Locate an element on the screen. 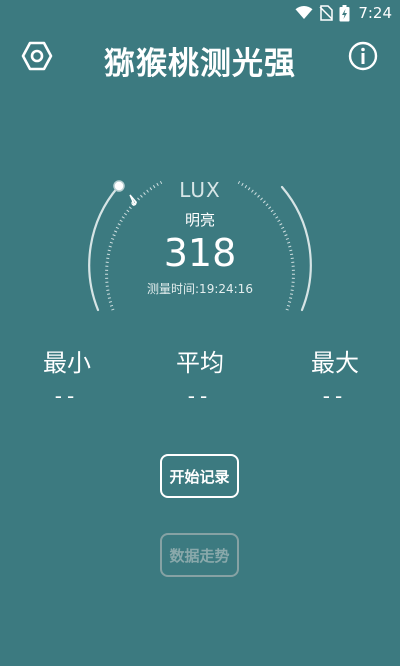 The width and height of the screenshot is (400, 666). status-icons: 7:24 is located at coordinates (343, 13).